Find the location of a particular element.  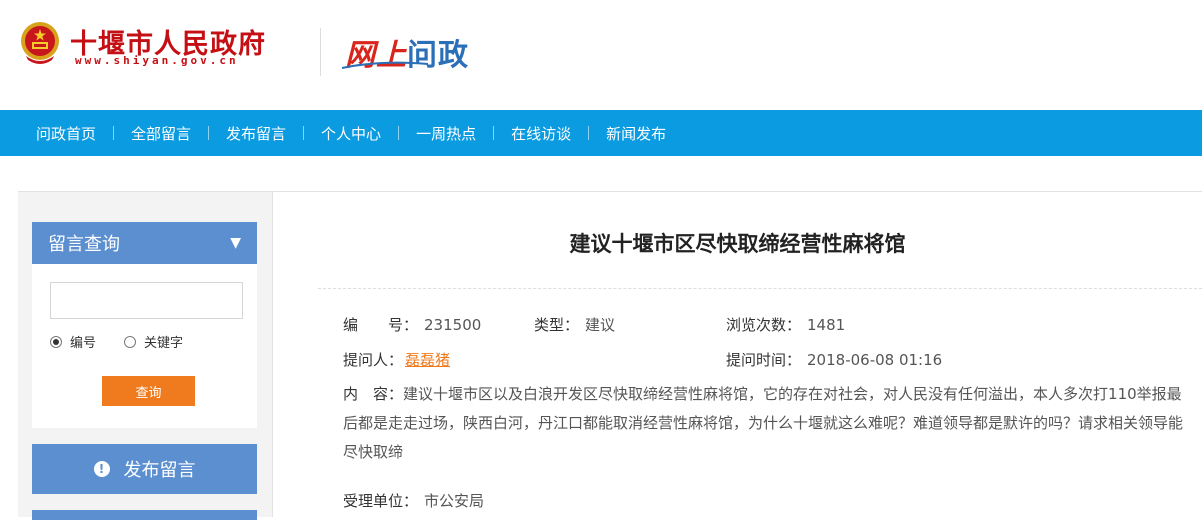

meta-number: 编 号： 231500 is located at coordinates (412, 324).